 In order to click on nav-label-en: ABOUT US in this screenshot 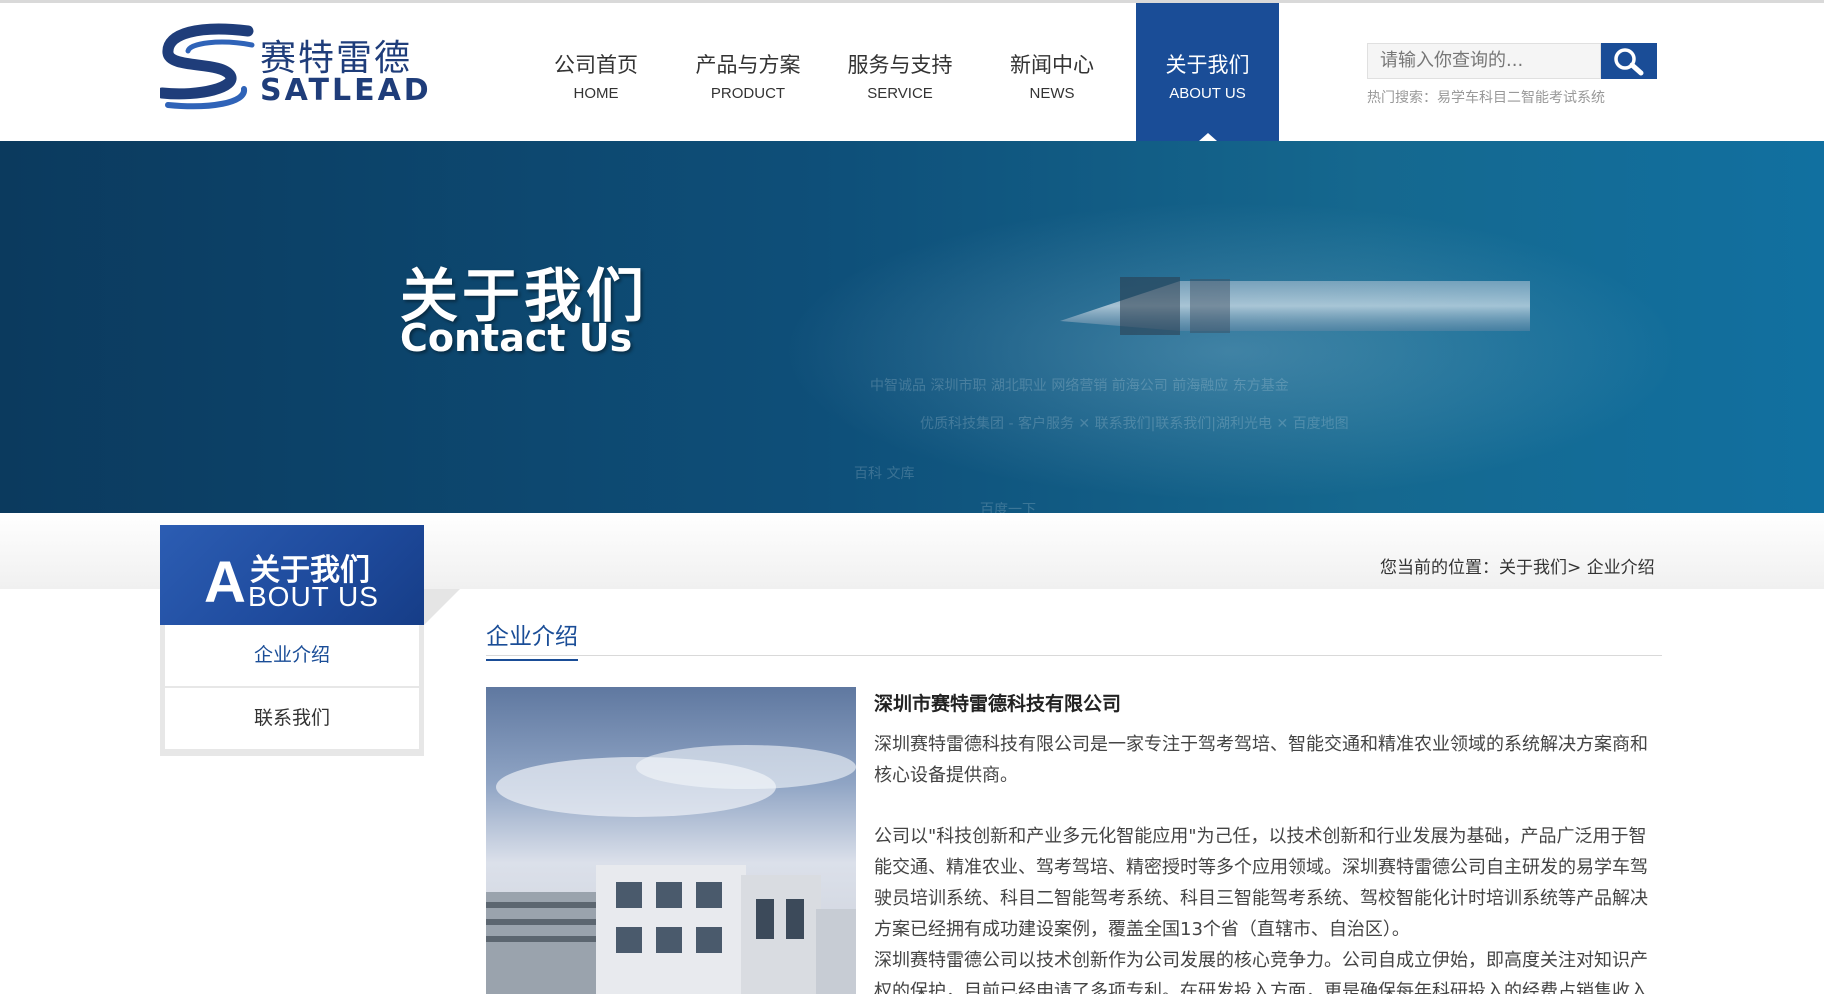, I will do `click(1207, 93)`.